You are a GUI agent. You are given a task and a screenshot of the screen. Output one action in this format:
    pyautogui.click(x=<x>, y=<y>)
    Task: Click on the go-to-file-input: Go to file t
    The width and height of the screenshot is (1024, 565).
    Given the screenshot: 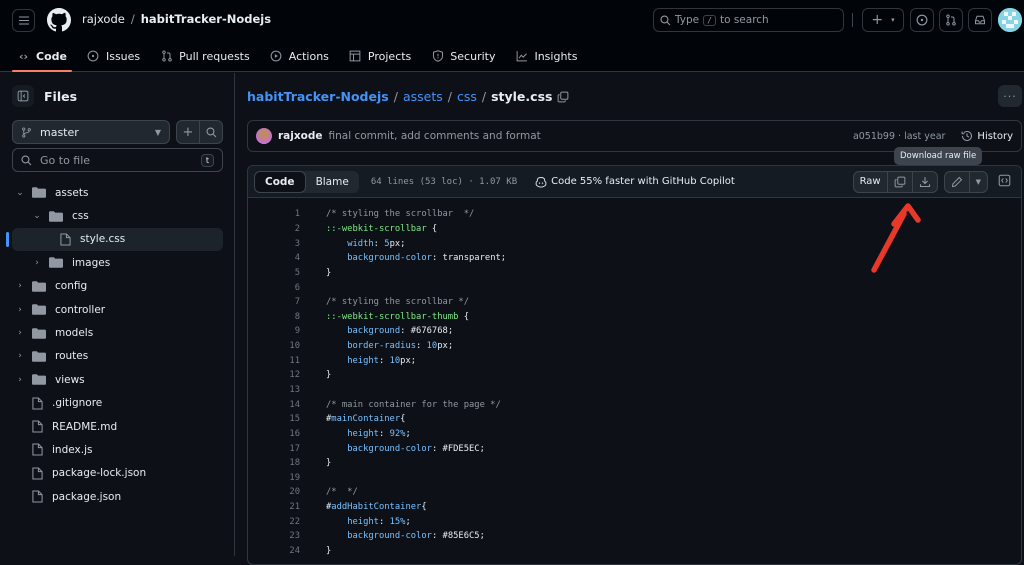 What is the action you would take?
    pyautogui.click(x=117, y=160)
    